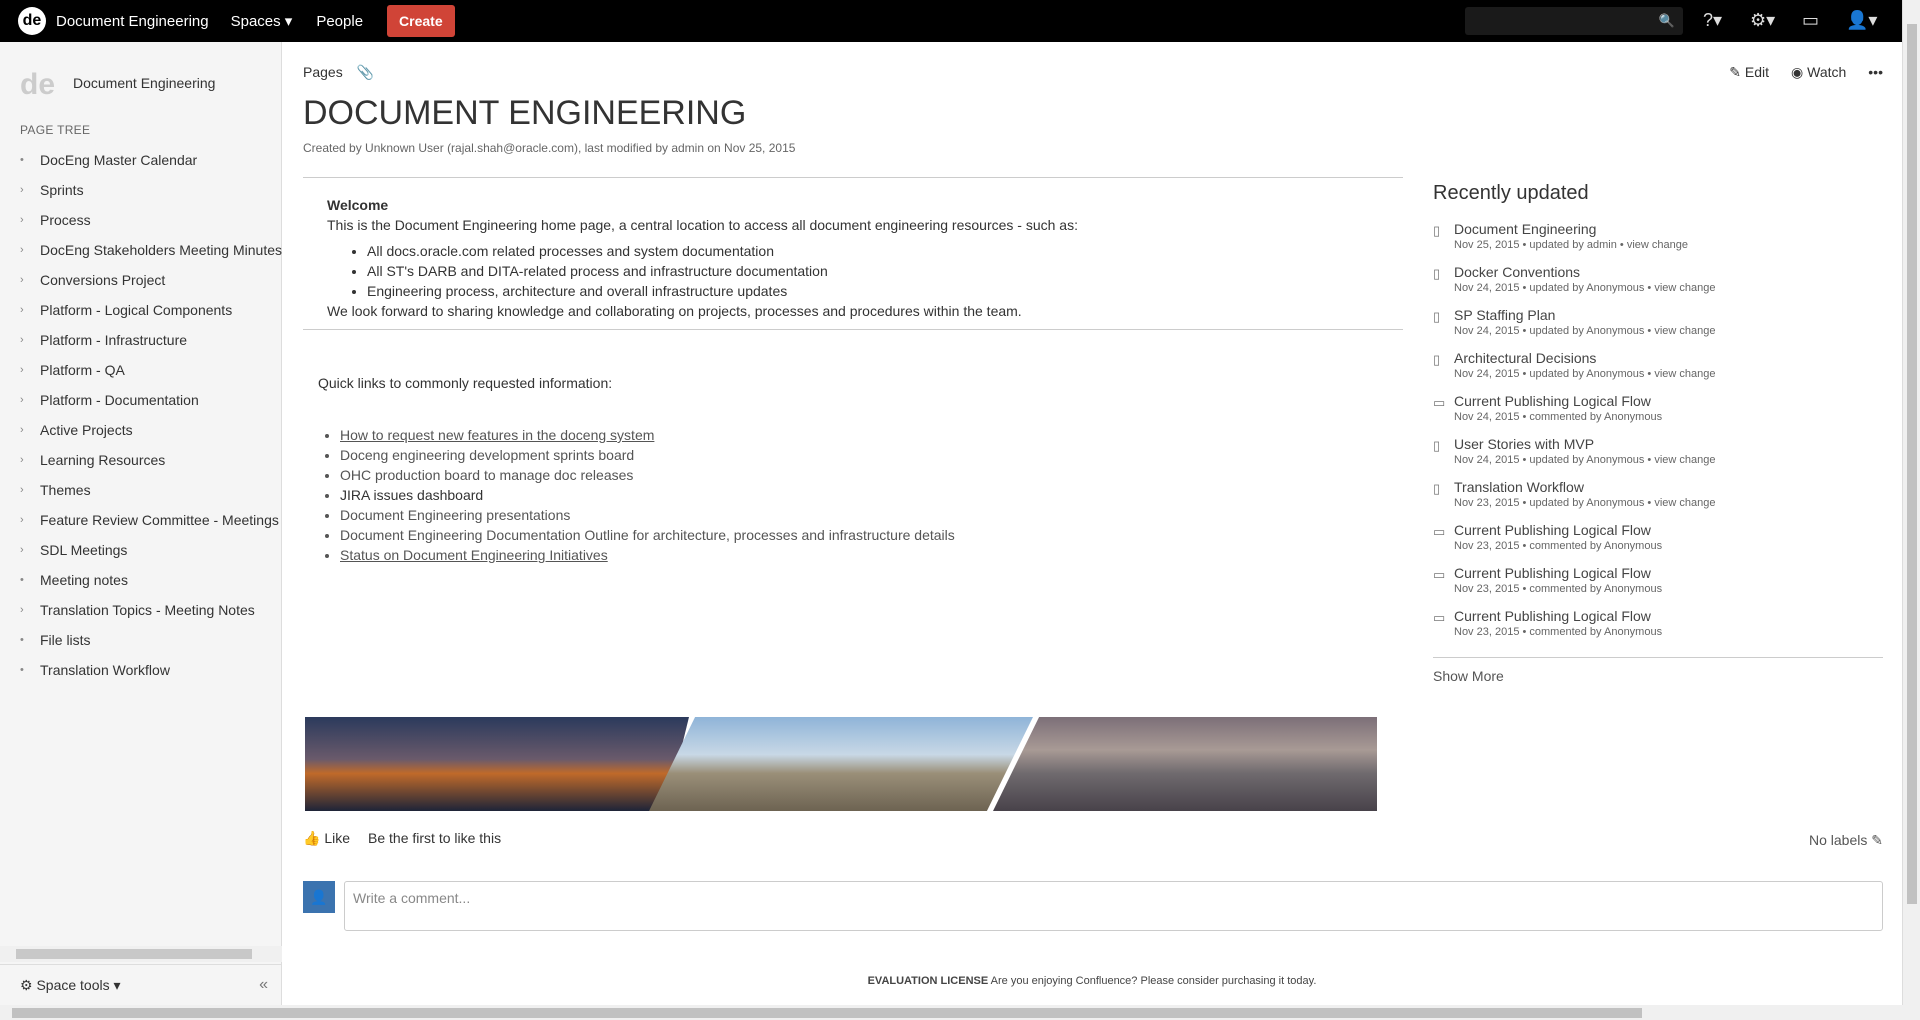 The width and height of the screenshot is (1920, 1020). What do you see at coordinates (102, 460) in the screenshot?
I see `page-tree-label: Learning Resources` at bounding box center [102, 460].